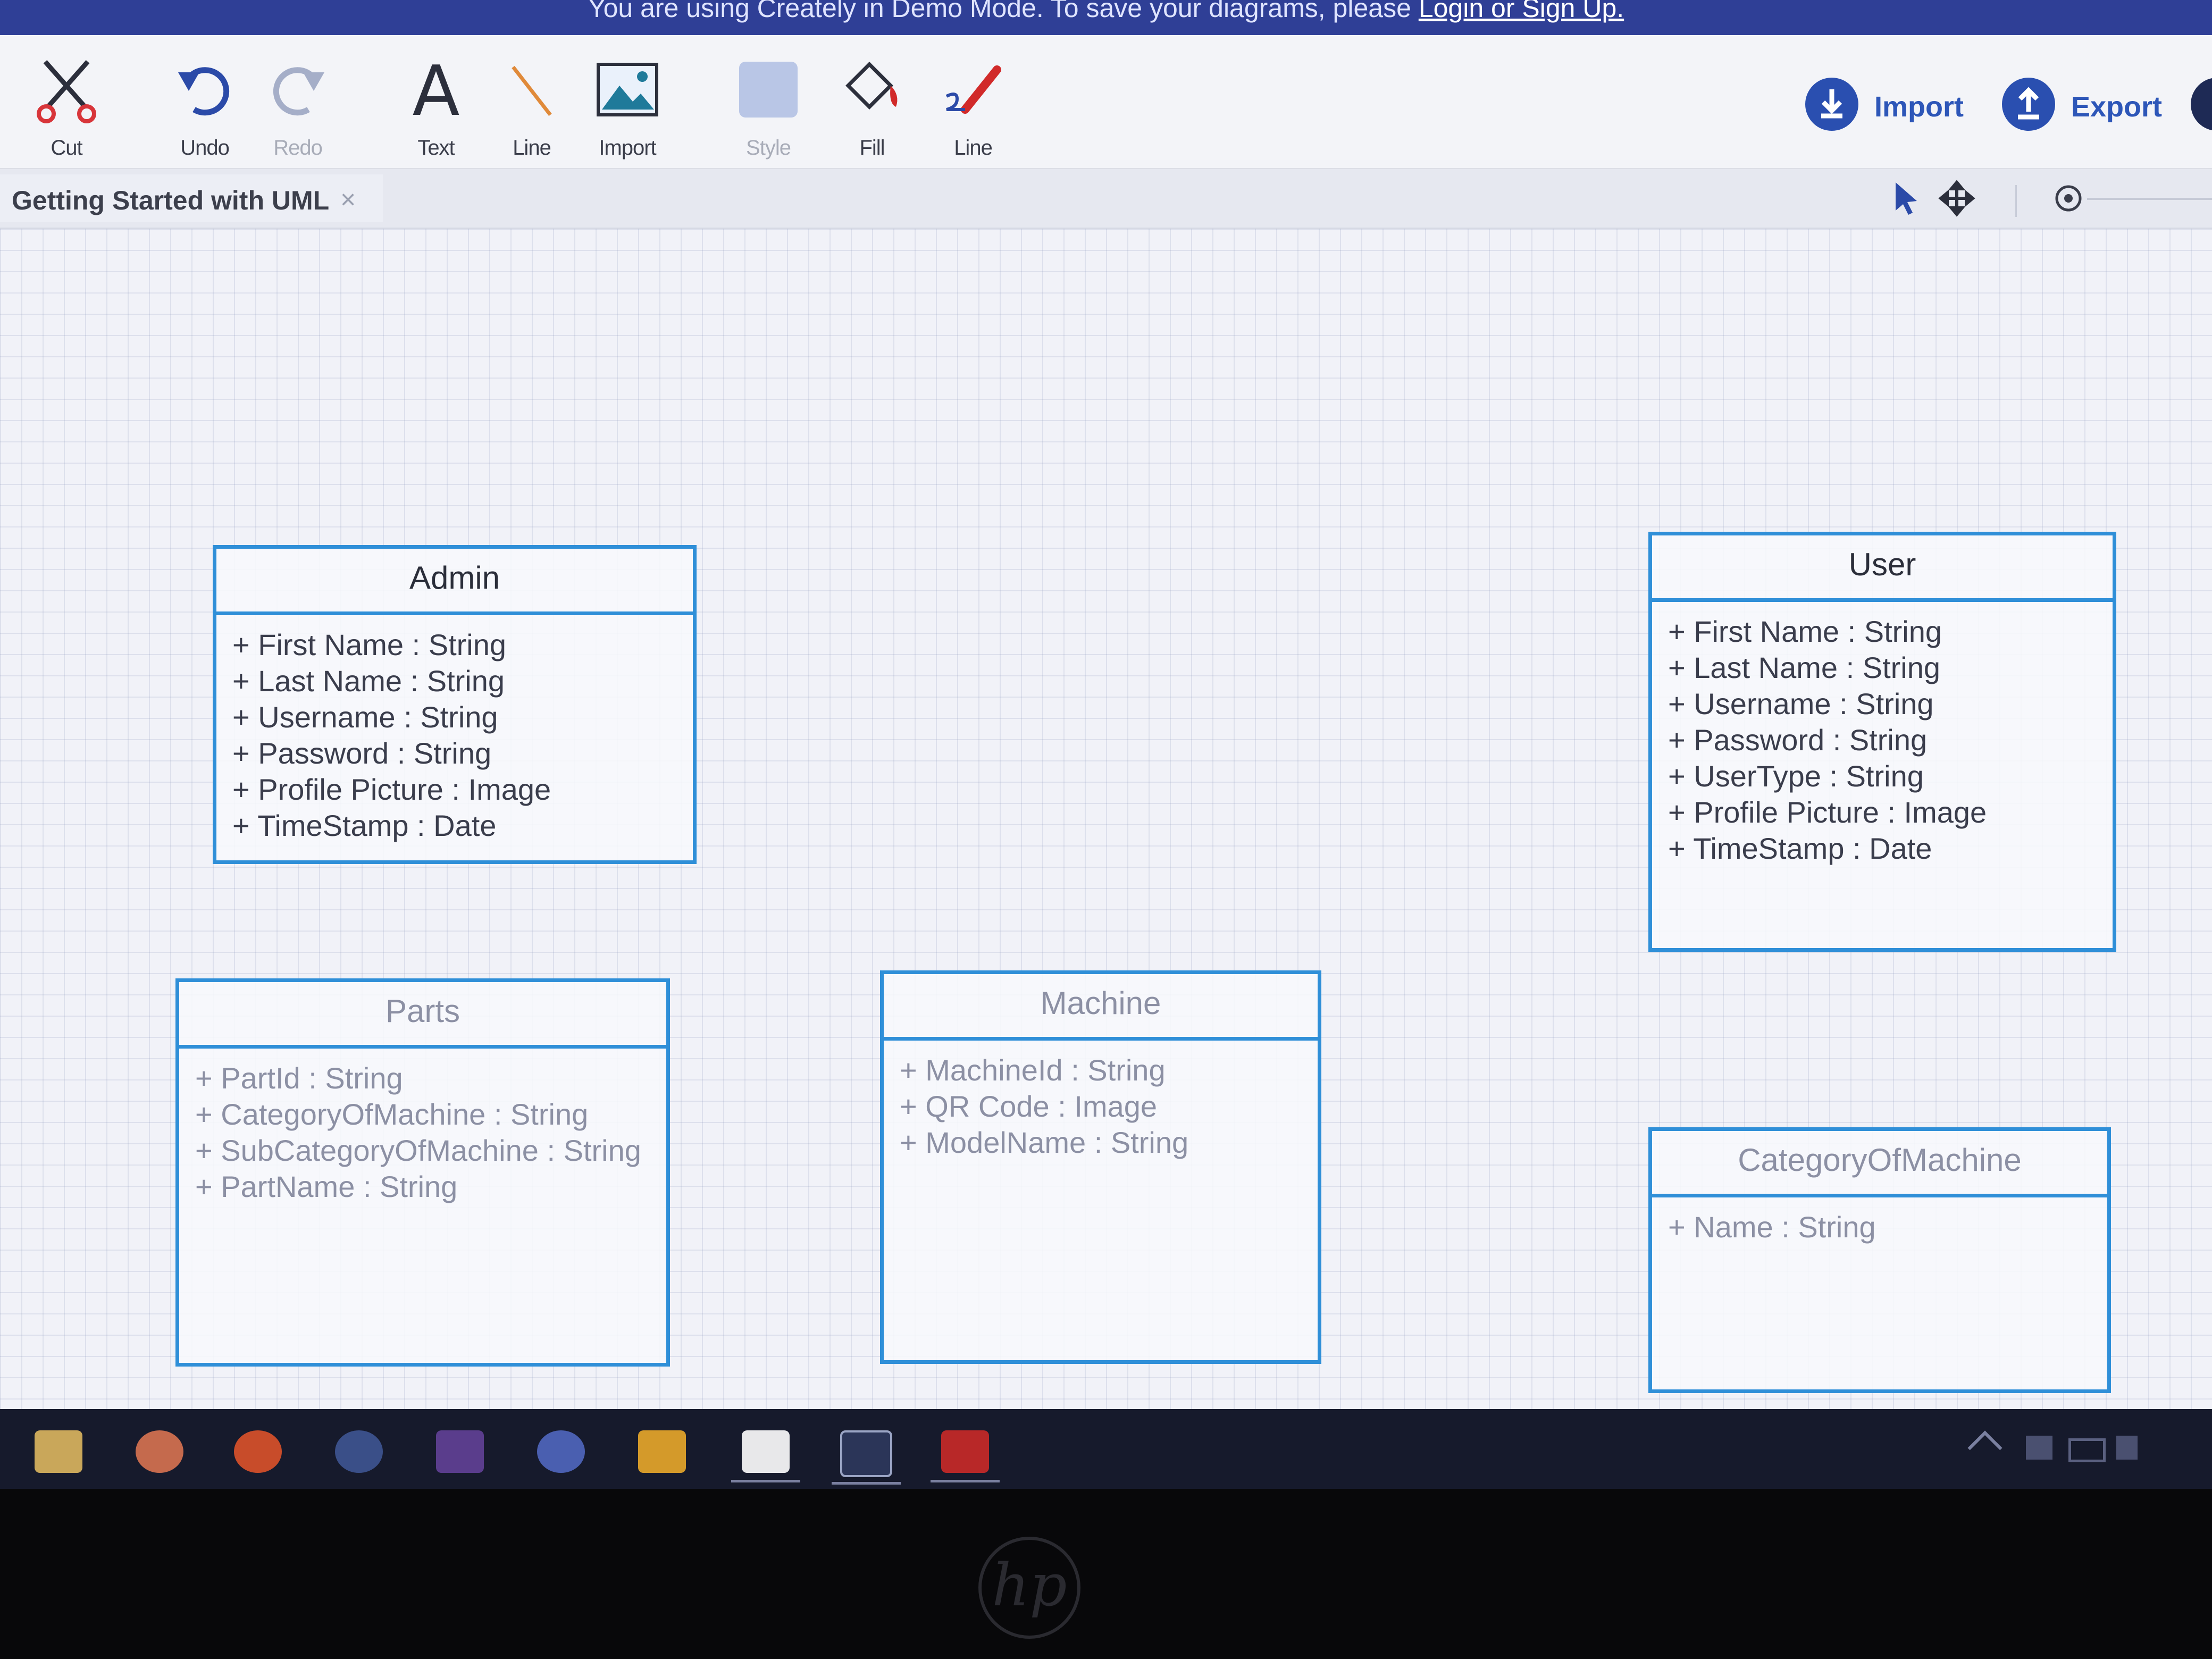 This screenshot has width=2212, height=1659. Describe the element at coordinates (1772, 1227) in the screenshot. I see `attribute: + Name : String` at that location.